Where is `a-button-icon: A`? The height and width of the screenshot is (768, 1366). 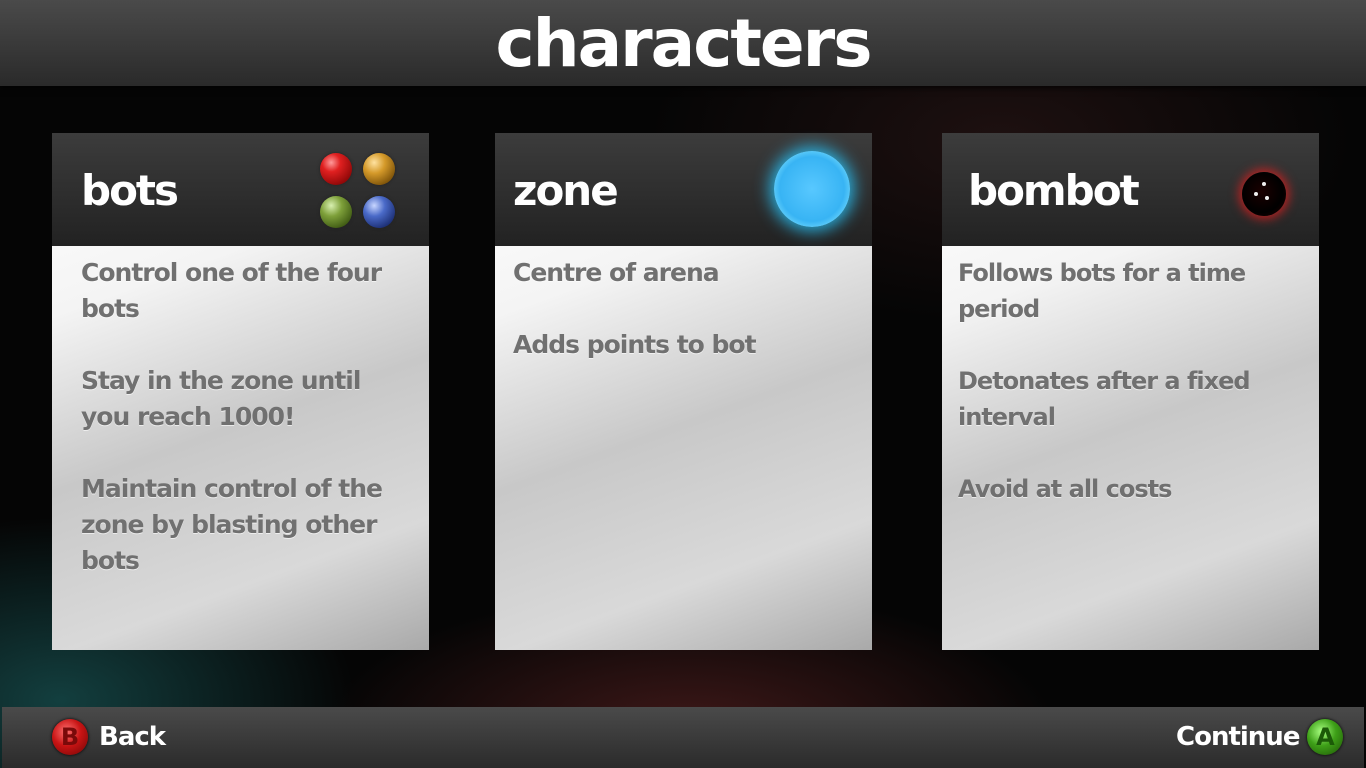 a-button-icon: A is located at coordinates (1325, 737).